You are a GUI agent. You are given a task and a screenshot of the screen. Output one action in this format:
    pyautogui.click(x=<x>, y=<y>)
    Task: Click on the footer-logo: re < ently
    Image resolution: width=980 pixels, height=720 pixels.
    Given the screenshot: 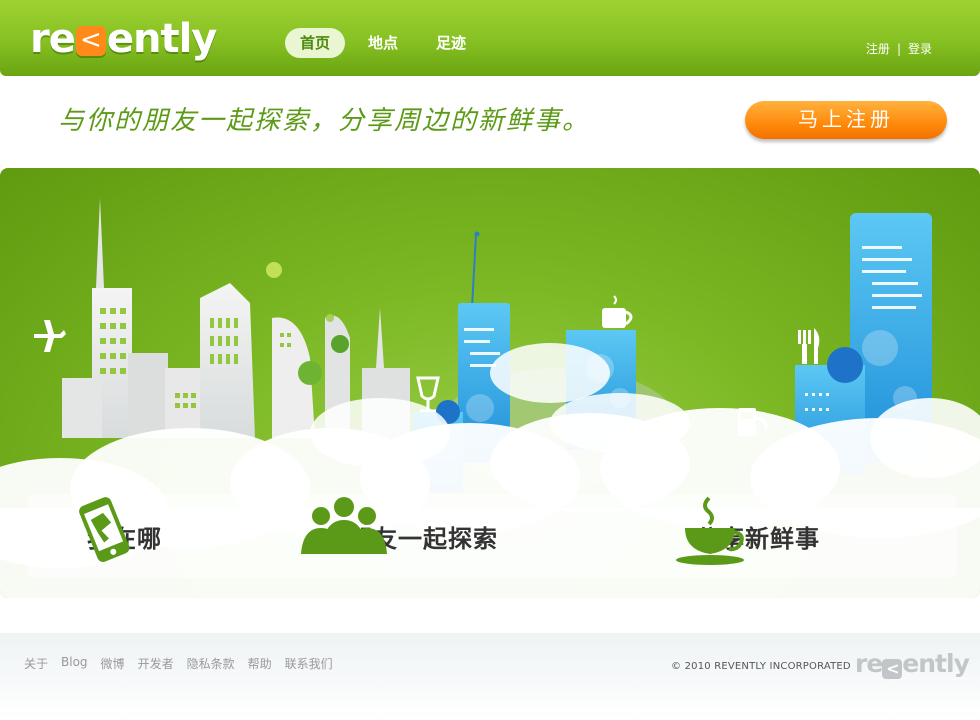 What is the action you would take?
    pyautogui.click(x=912, y=664)
    